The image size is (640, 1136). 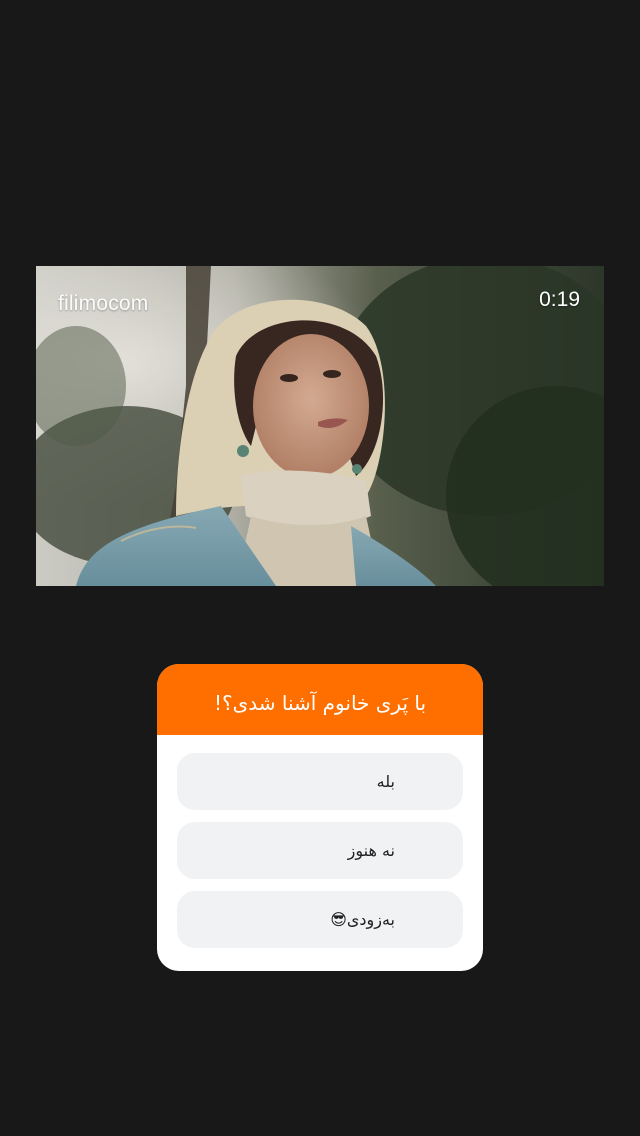 What do you see at coordinates (362, 919) in the screenshot?
I see `poll-option-label: به‌زودی😎` at bounding box center [362, 919].